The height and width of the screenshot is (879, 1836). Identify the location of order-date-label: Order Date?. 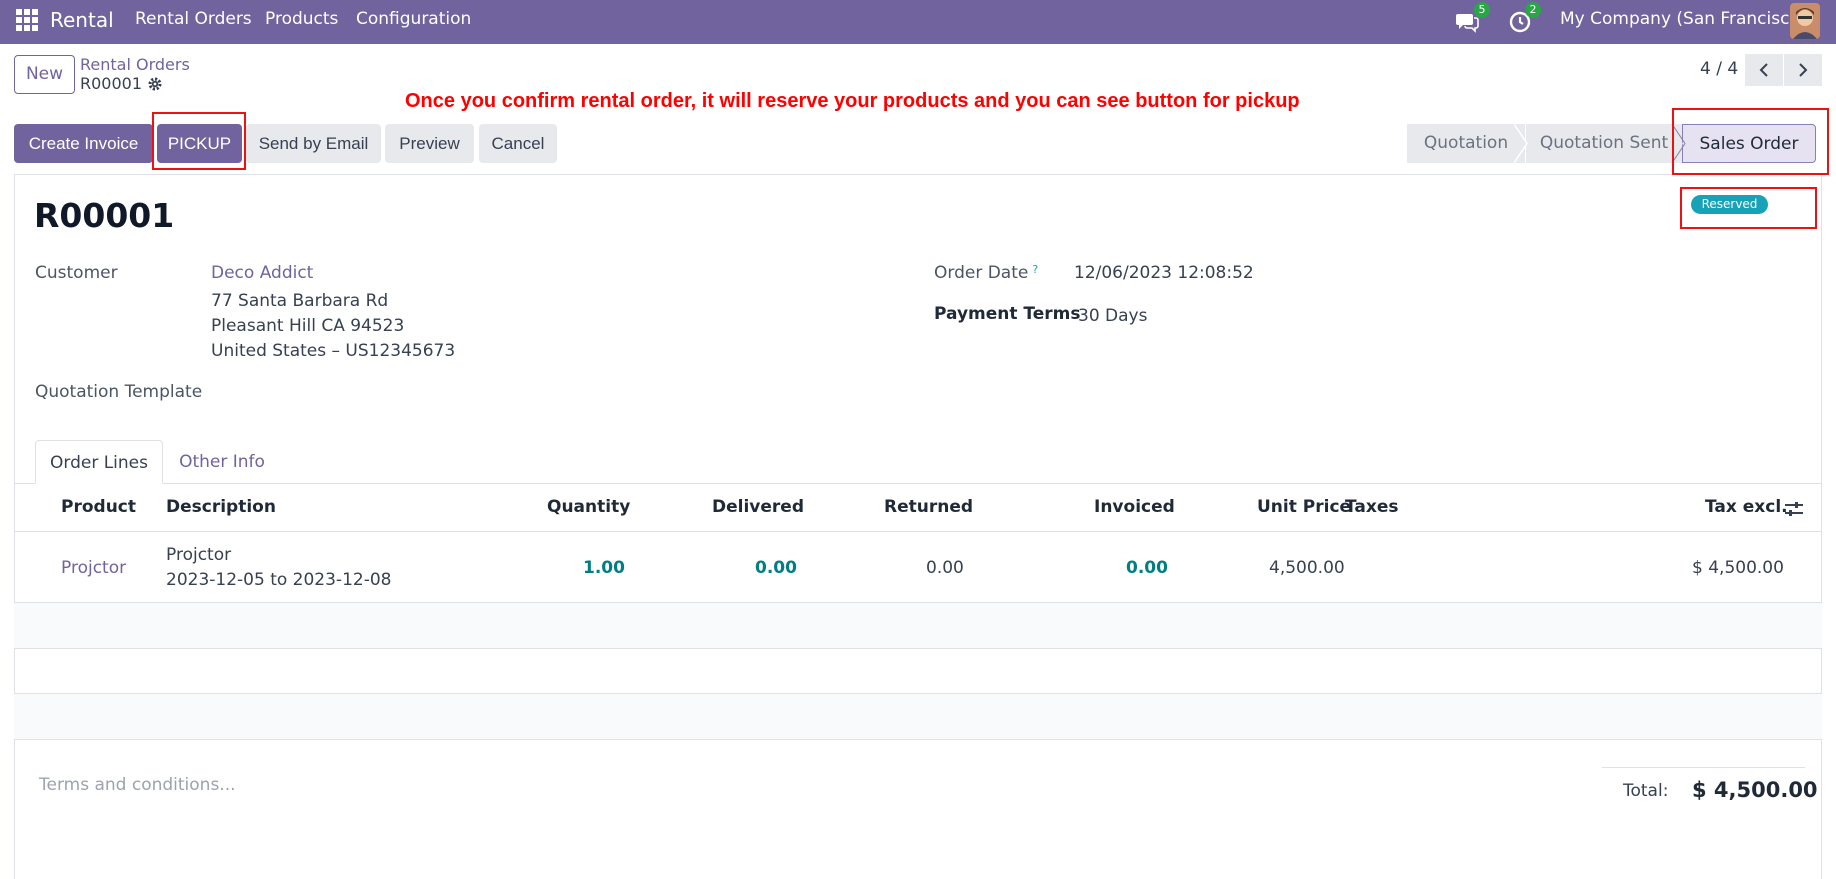
(986, 273).